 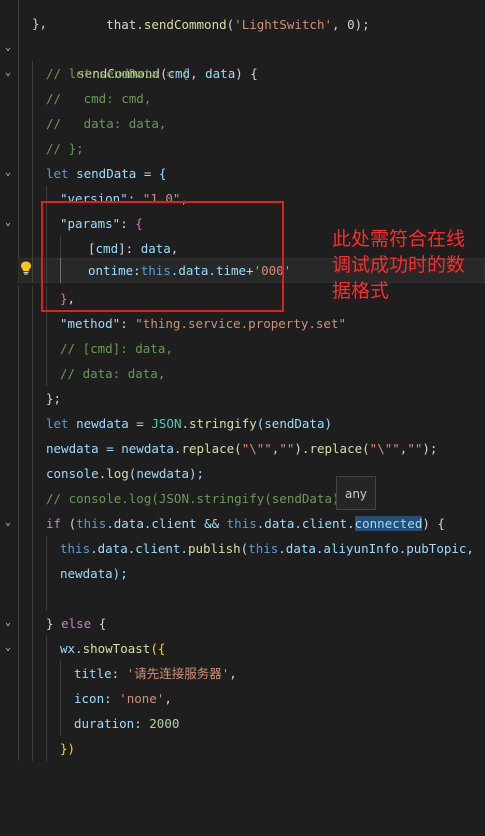 I want to click on code-line: let newdata = JSON.stringify(sendData), so click(x=242, y=423).